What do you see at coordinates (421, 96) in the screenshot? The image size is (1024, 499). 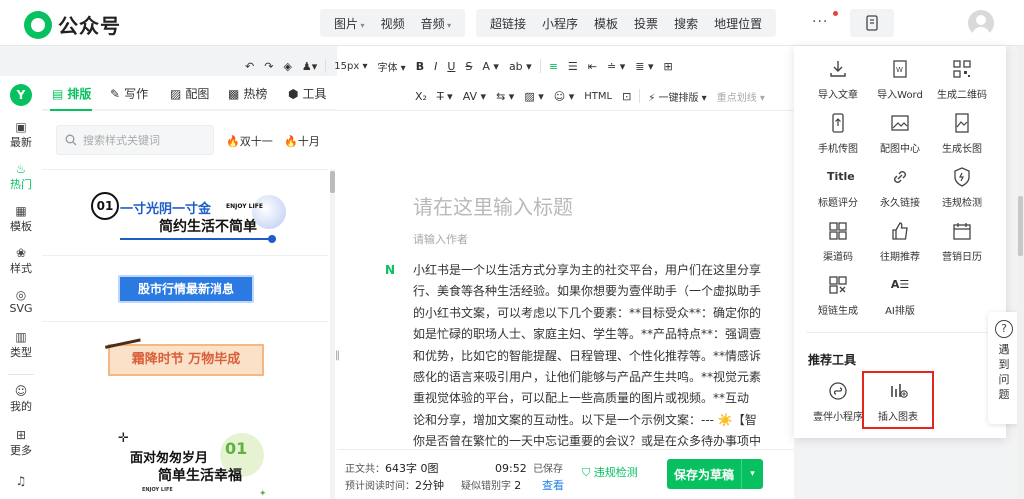 I see `subscript-button: X₂` at bounding box center [421, 96].